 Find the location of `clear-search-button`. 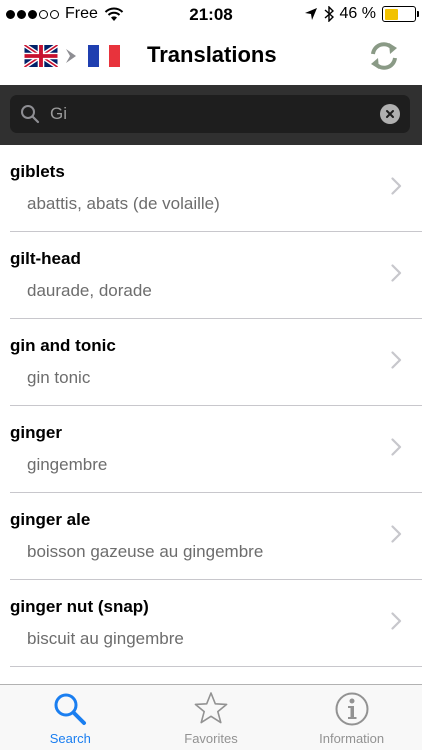

clear-search-button is located at coordinates (390, 114).